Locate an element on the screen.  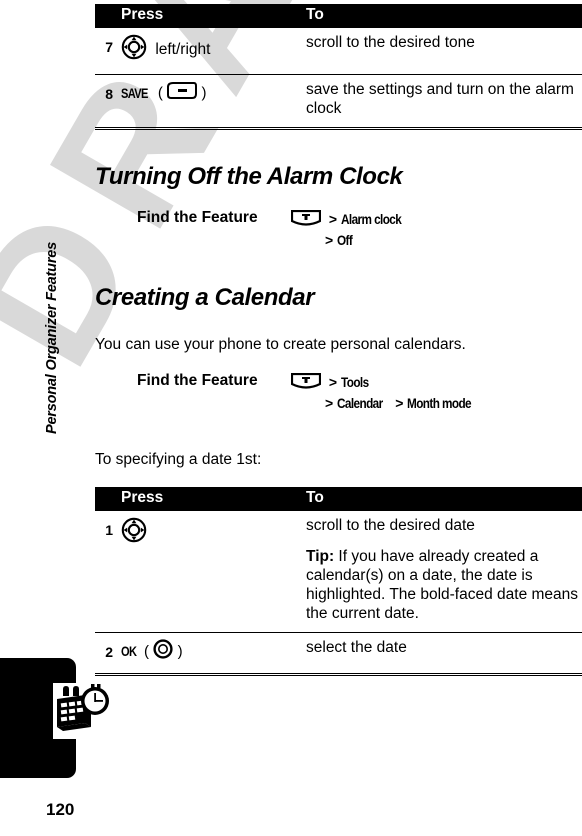
calendar-clock-icon is located at coordinates (83, 711).